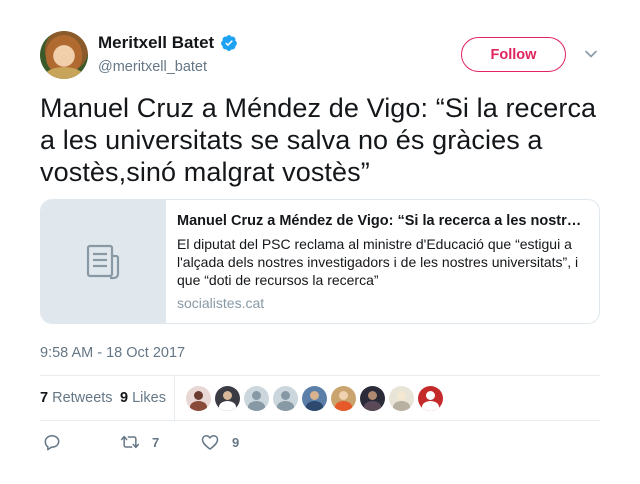 This screenshot has height=484, width=640. Describe the element at coordinates (221, 303) in the screenshot. I see `card-domain: socialistes.cat` at that location.